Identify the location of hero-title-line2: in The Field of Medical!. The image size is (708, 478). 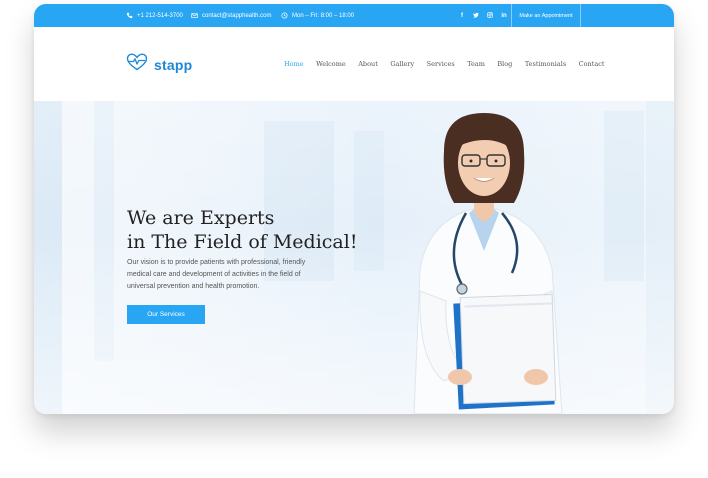
(242, 241).